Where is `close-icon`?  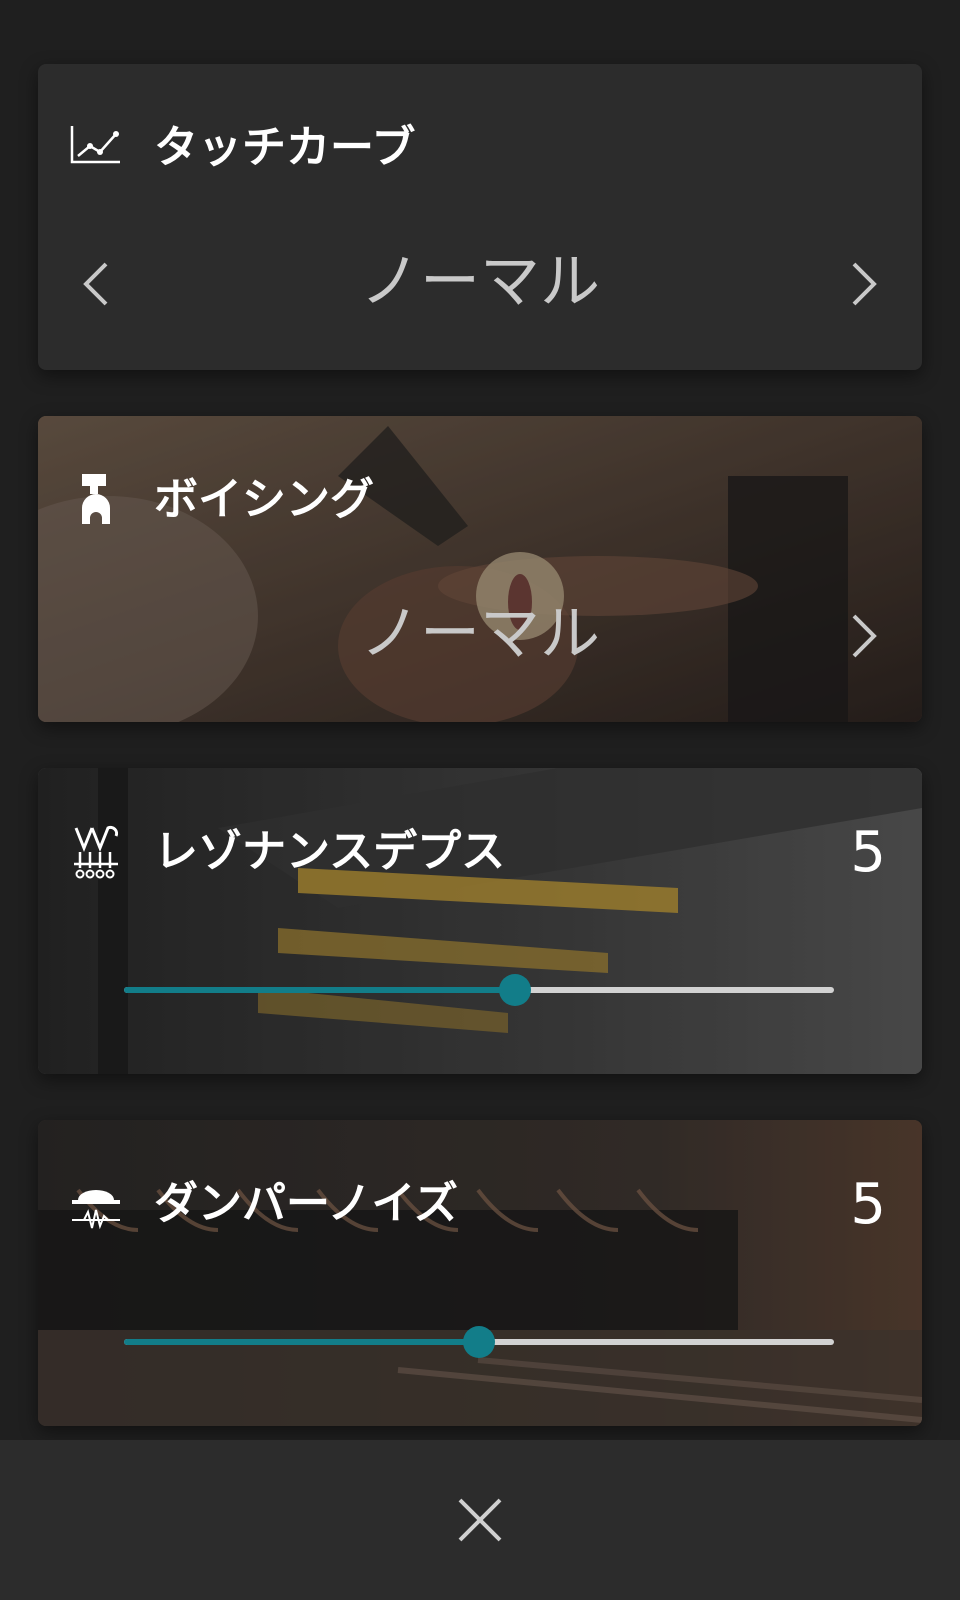 close-icon is located at coordinates (480, 1520).